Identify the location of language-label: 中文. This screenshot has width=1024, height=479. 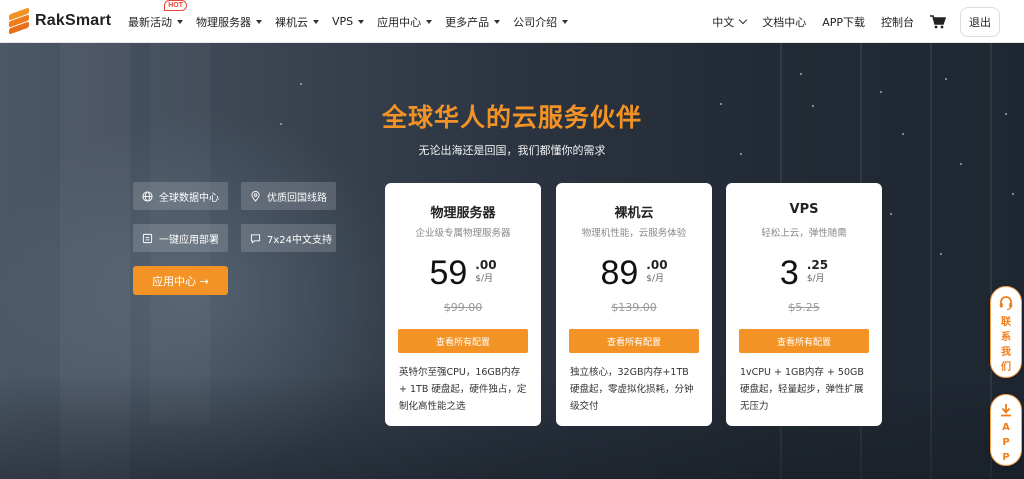
(723, 22).